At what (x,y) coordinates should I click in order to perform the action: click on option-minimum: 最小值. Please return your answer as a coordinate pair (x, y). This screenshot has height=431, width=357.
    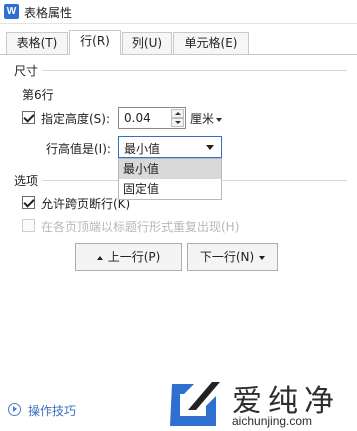
    Looking at the image, I should click on (170, 169).